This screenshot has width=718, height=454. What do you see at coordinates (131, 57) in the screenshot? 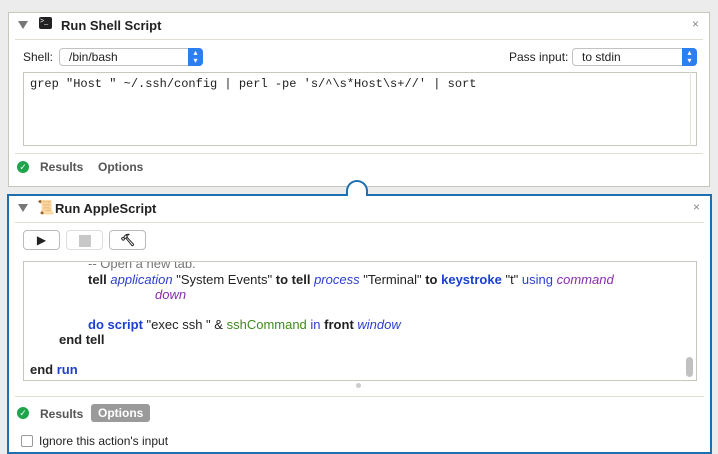
I see `shell-select: /bin/bash ▴ ▾` at bounding box center [131, 57].